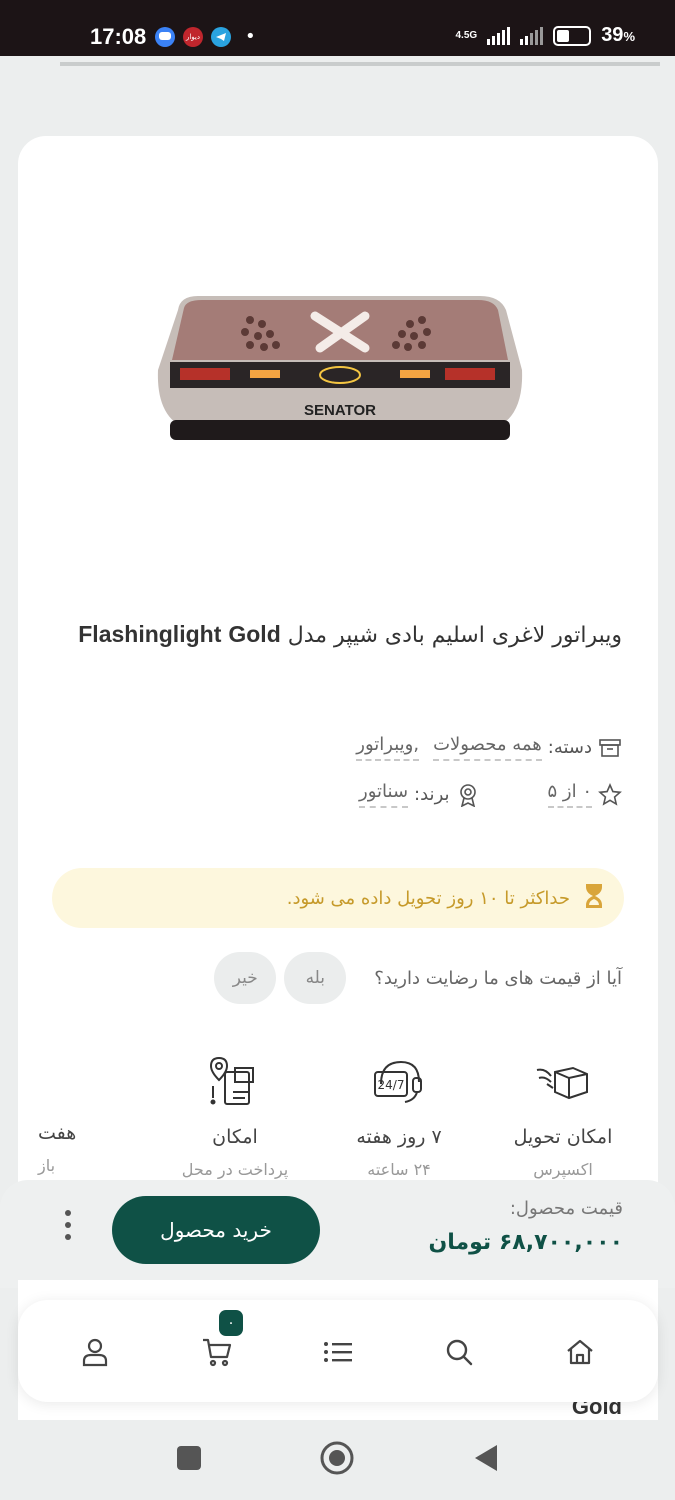 This screenshot has height=1500, width=675. What do you see at coordinates (532, 35) in the screenshot?
I see `signal-2-icon` at bounding box center [532, 35].